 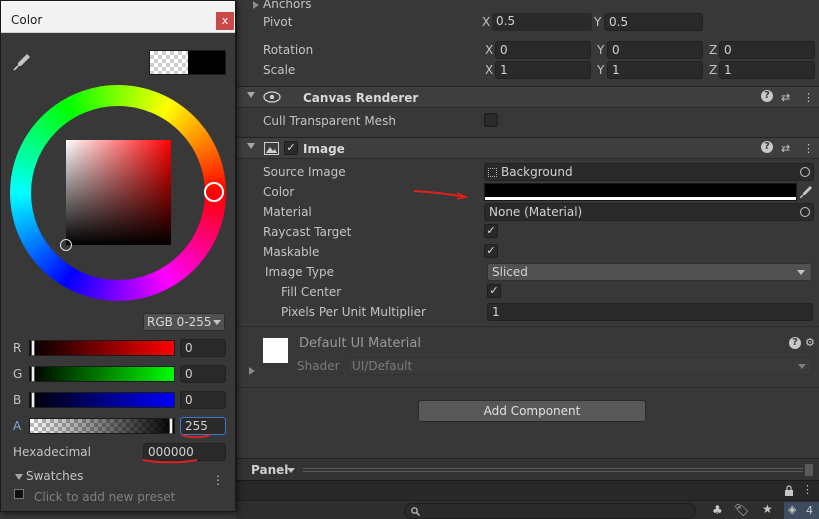 I want to click on add-component-button: Add Component, so click(x=532, y=411).